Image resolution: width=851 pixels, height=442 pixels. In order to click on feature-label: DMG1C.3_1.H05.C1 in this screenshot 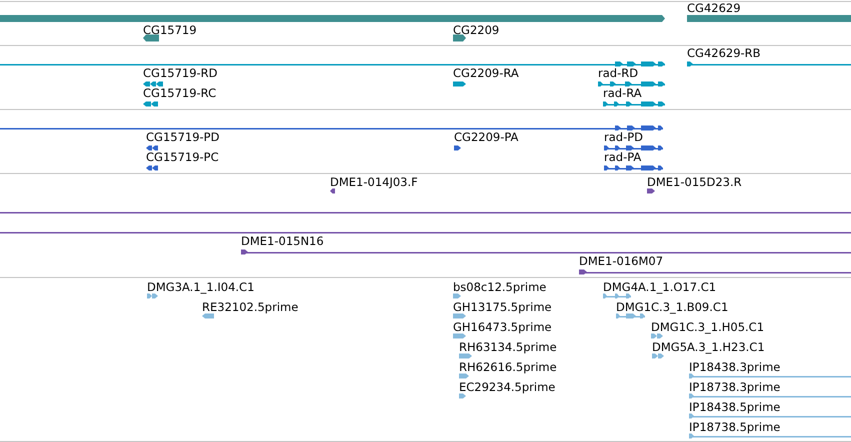, I will do `click(707, 327)`.